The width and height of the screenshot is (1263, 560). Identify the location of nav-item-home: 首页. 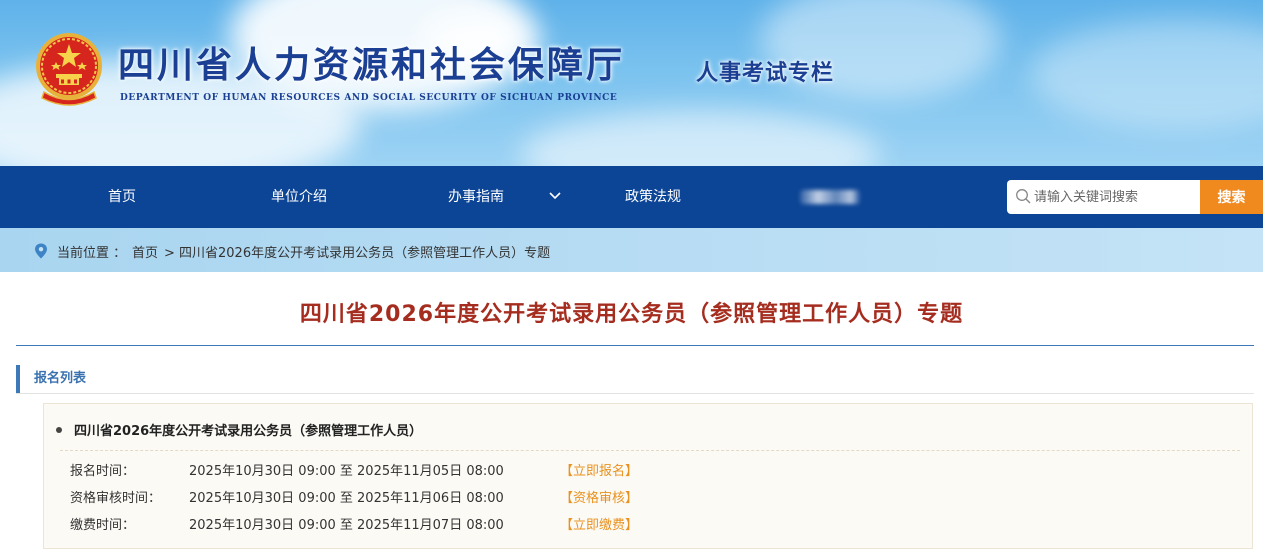
(122, 197).